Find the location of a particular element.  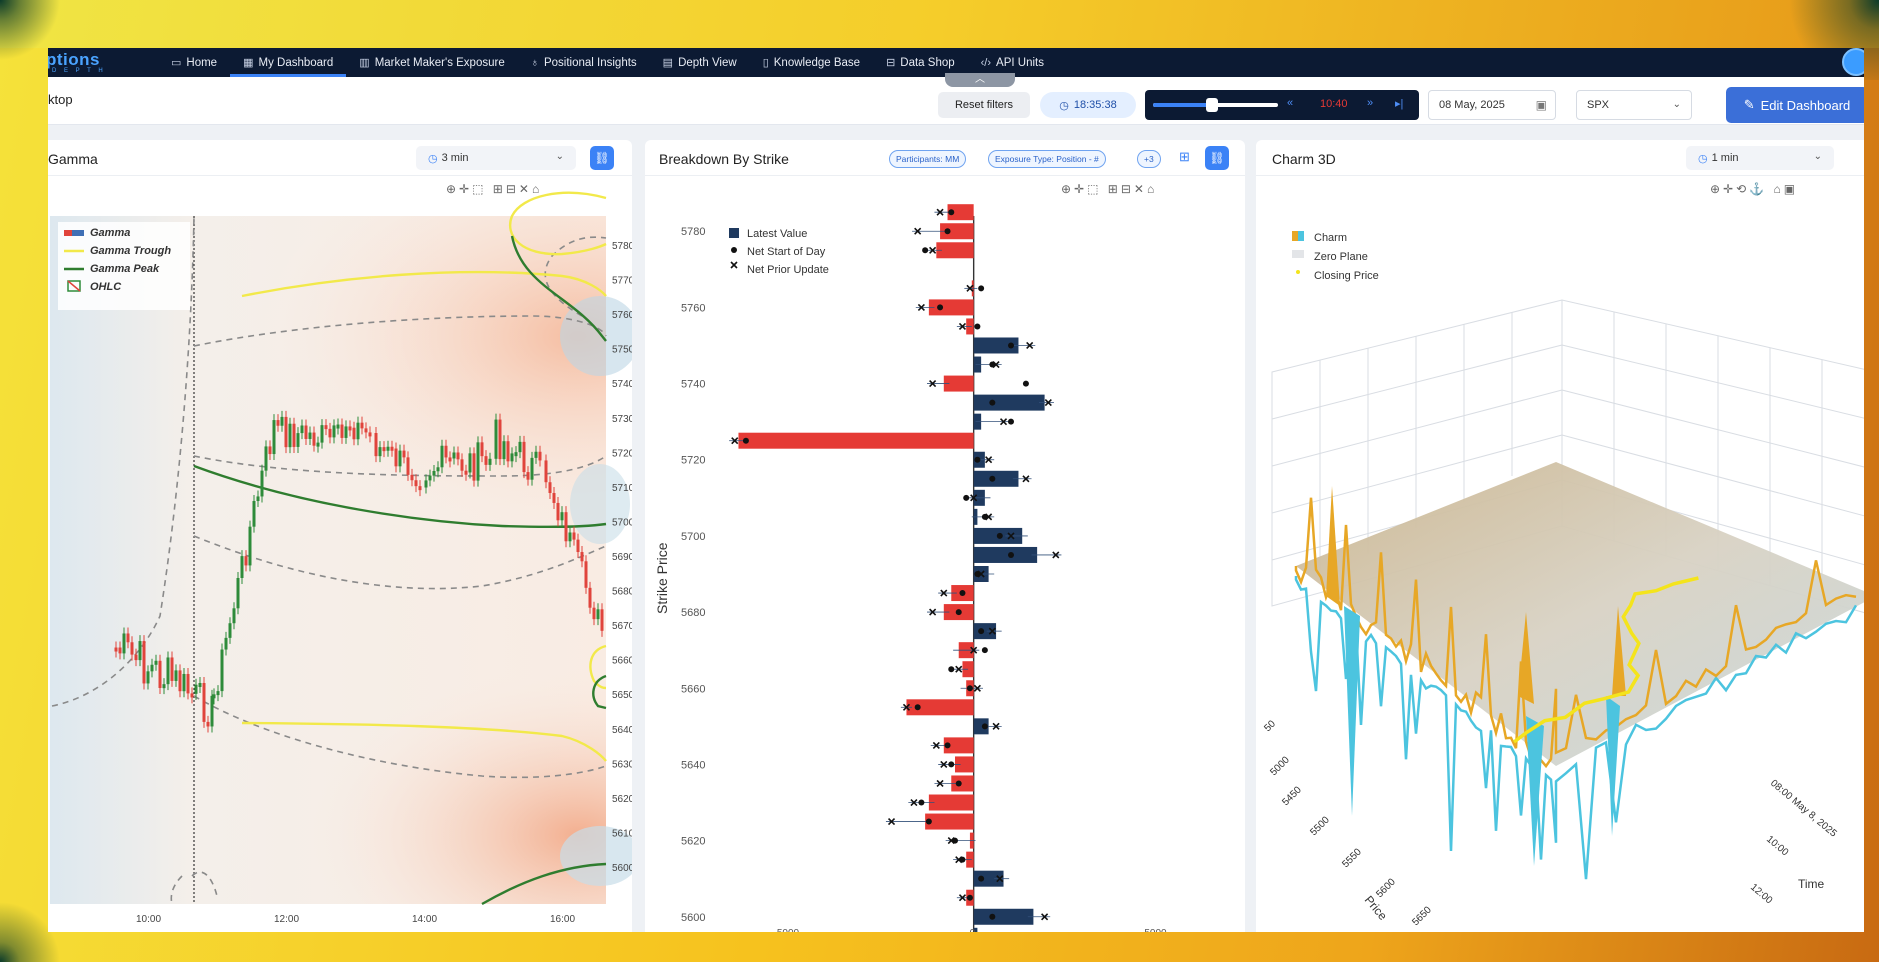

axis-tick-label: 50 is located at coordinates (1270, 726).